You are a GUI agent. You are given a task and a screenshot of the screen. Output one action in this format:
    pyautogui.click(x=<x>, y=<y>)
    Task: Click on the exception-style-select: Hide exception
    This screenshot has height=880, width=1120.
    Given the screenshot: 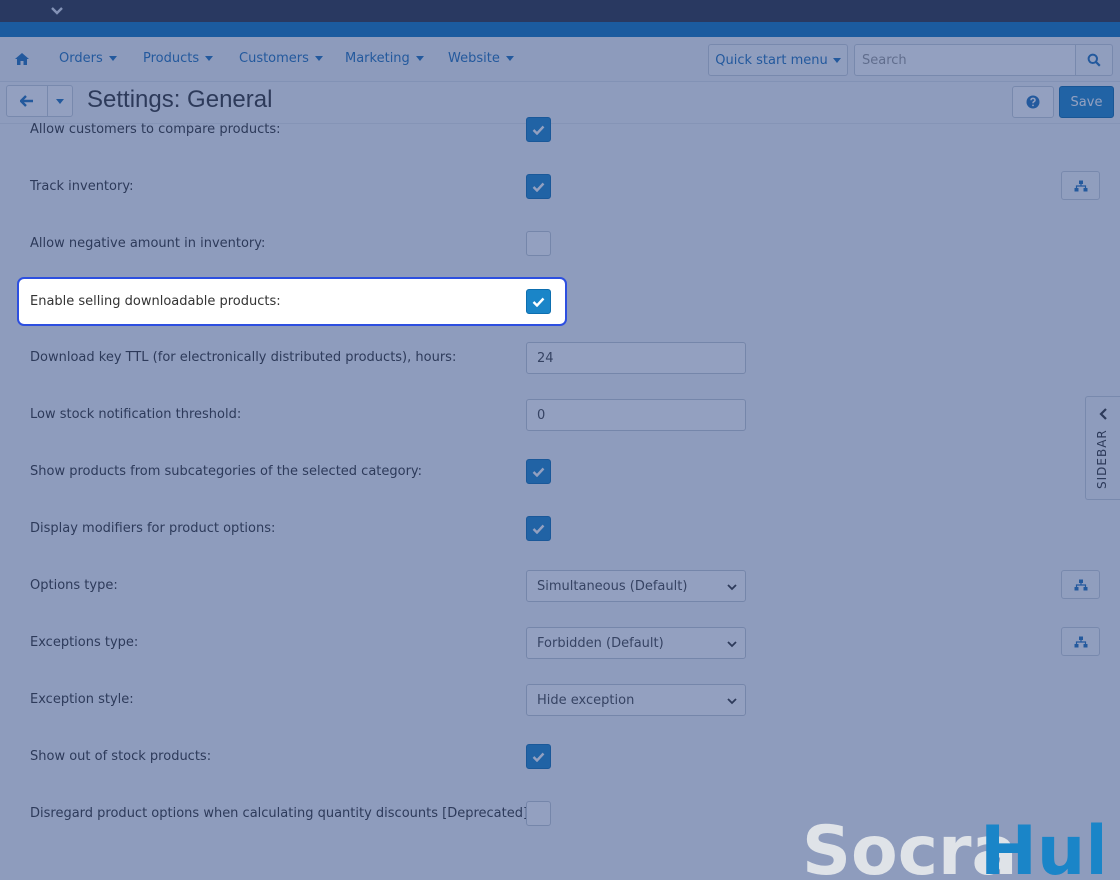 What is the action you would take?
    pyautogui.click(x=636, y=700)
    